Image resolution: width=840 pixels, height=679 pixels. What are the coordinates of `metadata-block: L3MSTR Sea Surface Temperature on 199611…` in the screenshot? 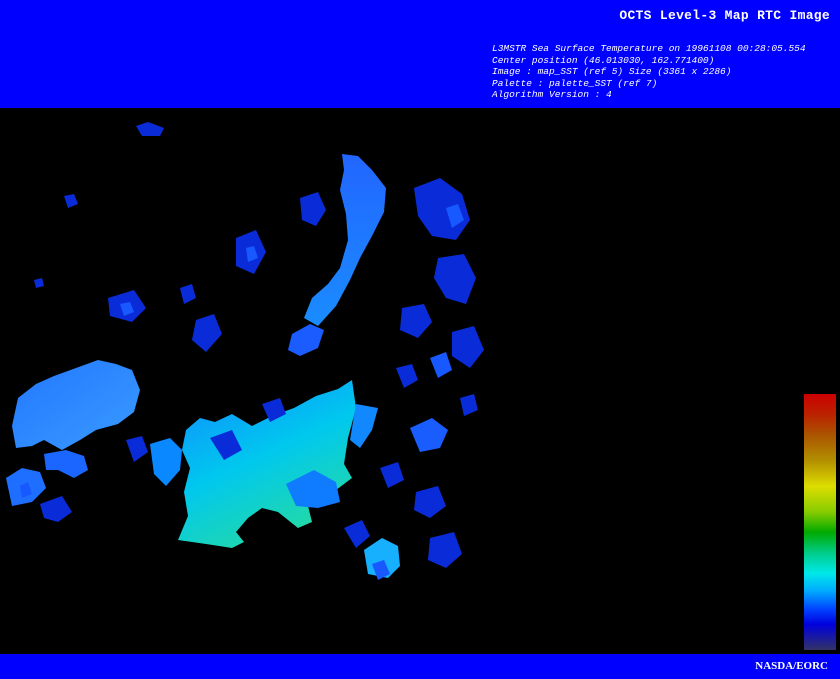 It's located at (649, 72).